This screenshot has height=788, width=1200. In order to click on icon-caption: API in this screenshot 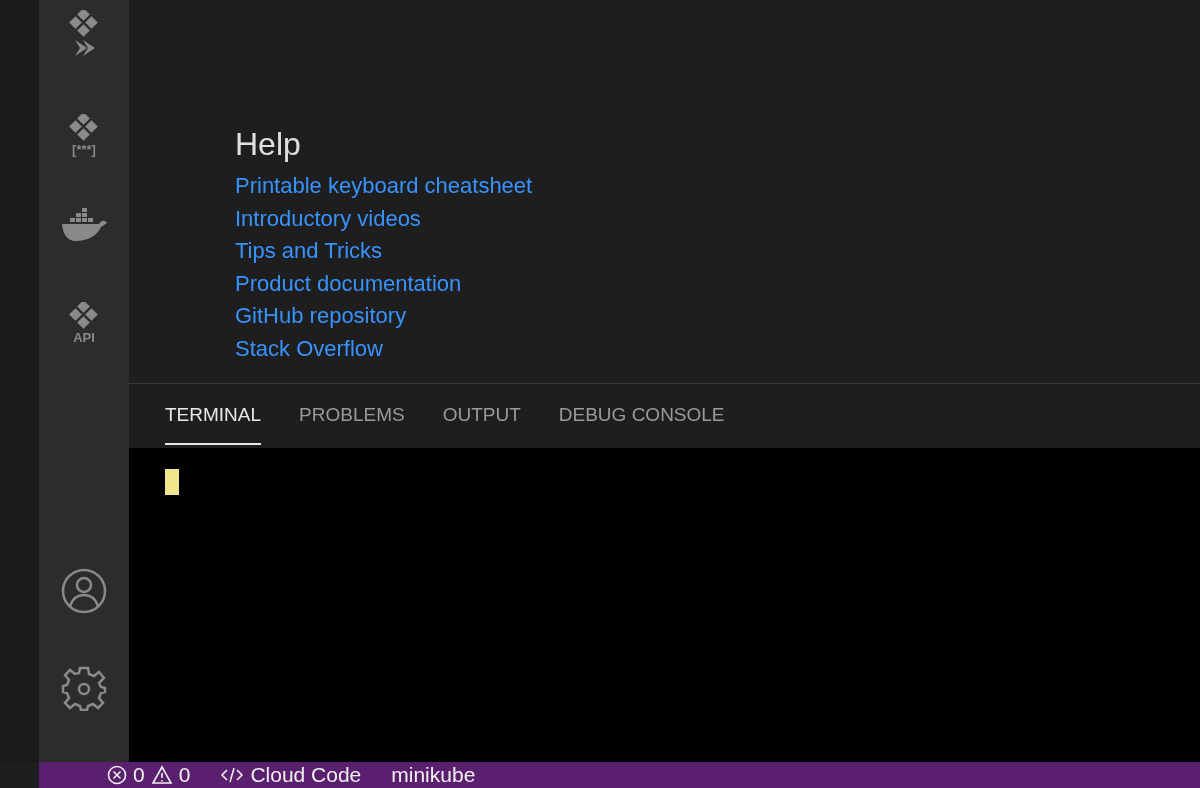, I will do `click(84, 337)`.